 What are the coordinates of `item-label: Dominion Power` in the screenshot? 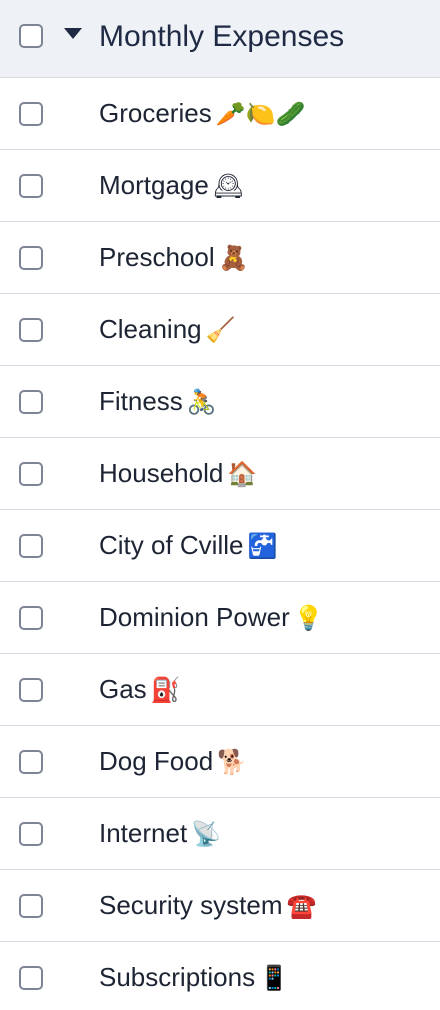 It's located at (194, 617).